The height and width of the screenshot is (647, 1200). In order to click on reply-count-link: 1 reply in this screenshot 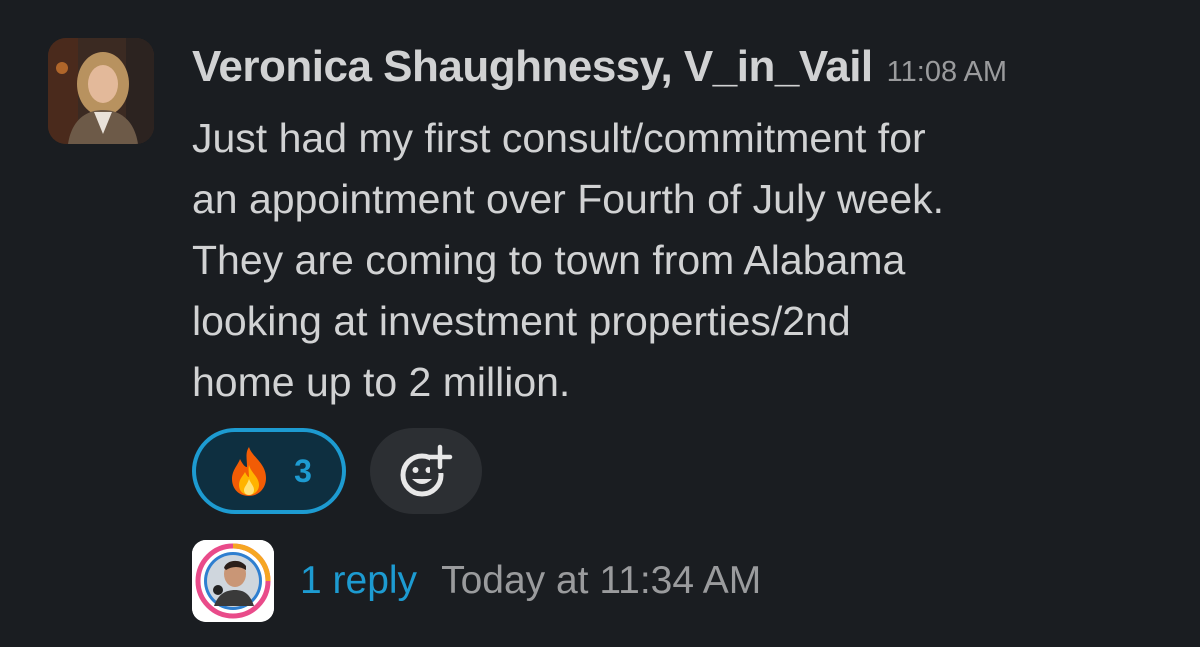, I will do `click(358, 581)`.